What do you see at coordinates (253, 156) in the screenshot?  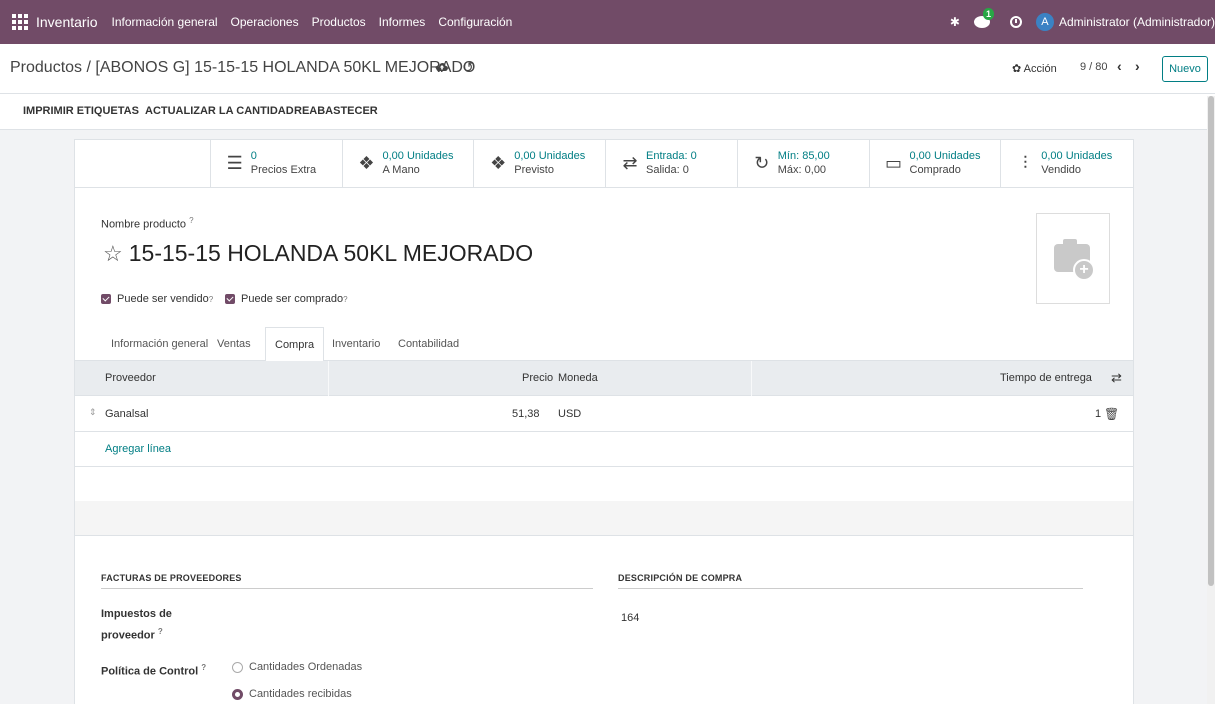 I see `stat-value: 0` at bounding box center [253, 156].